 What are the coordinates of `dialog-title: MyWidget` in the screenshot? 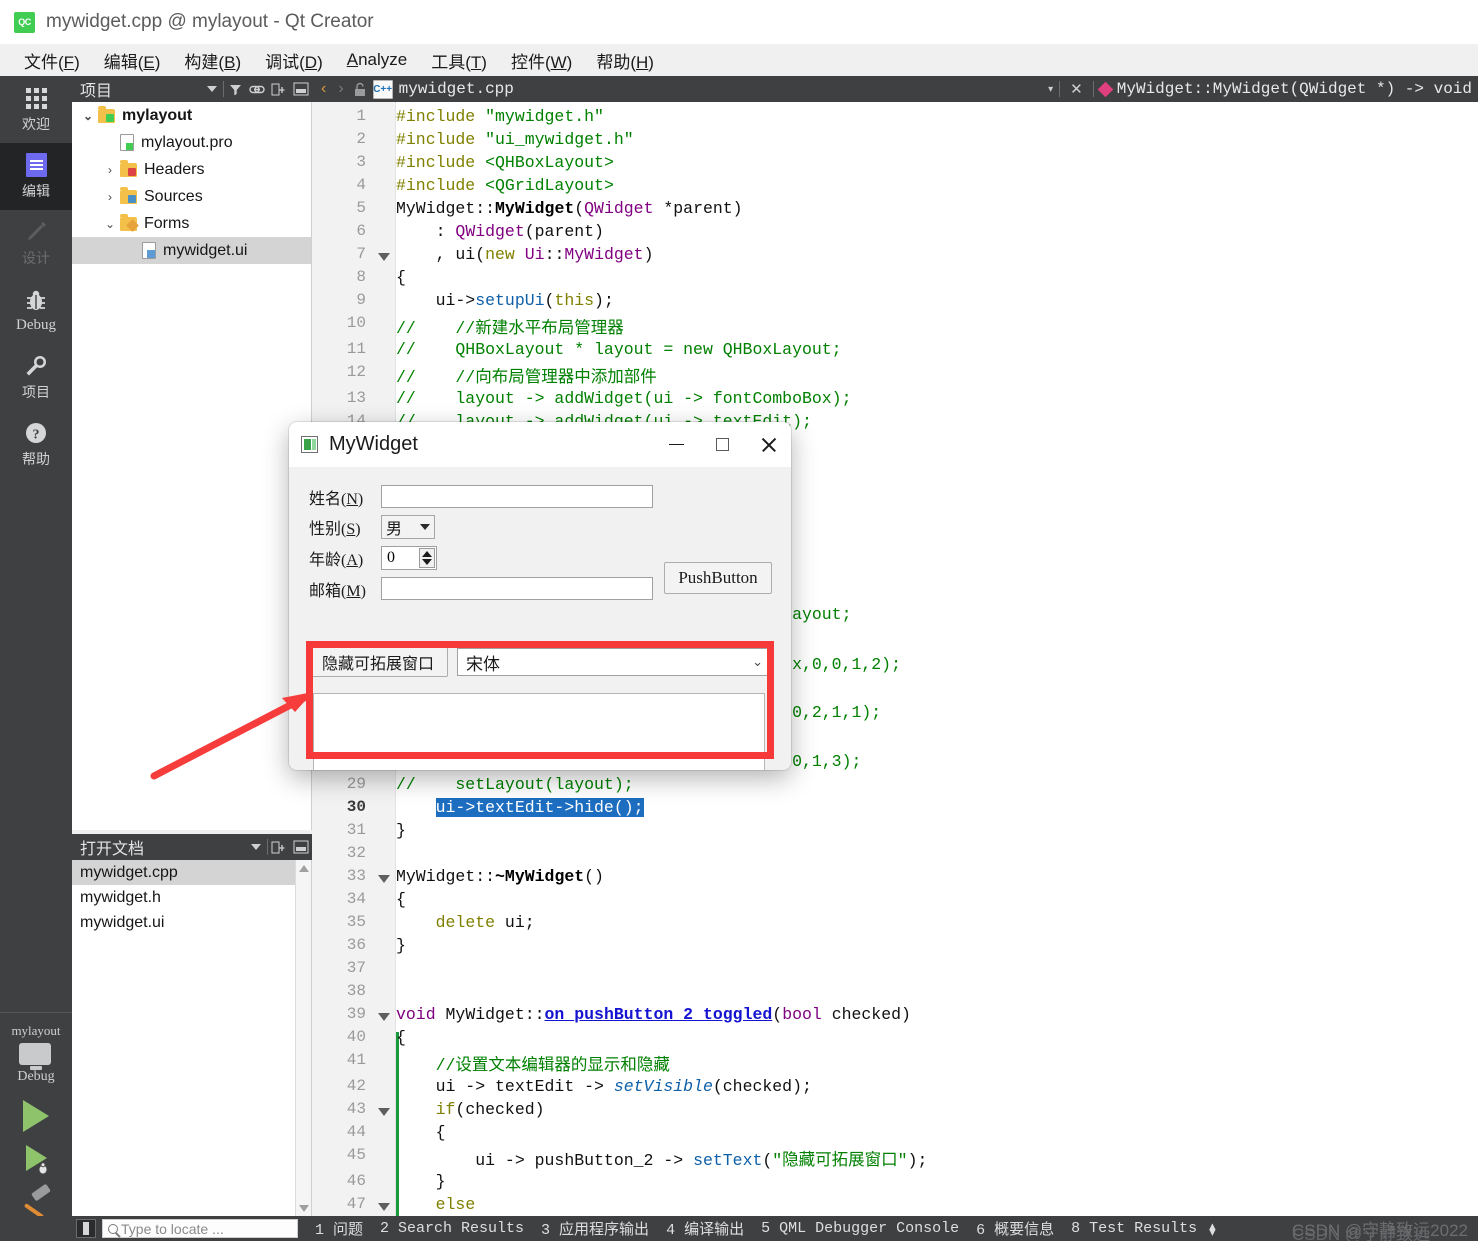 It's located at (373, 444).